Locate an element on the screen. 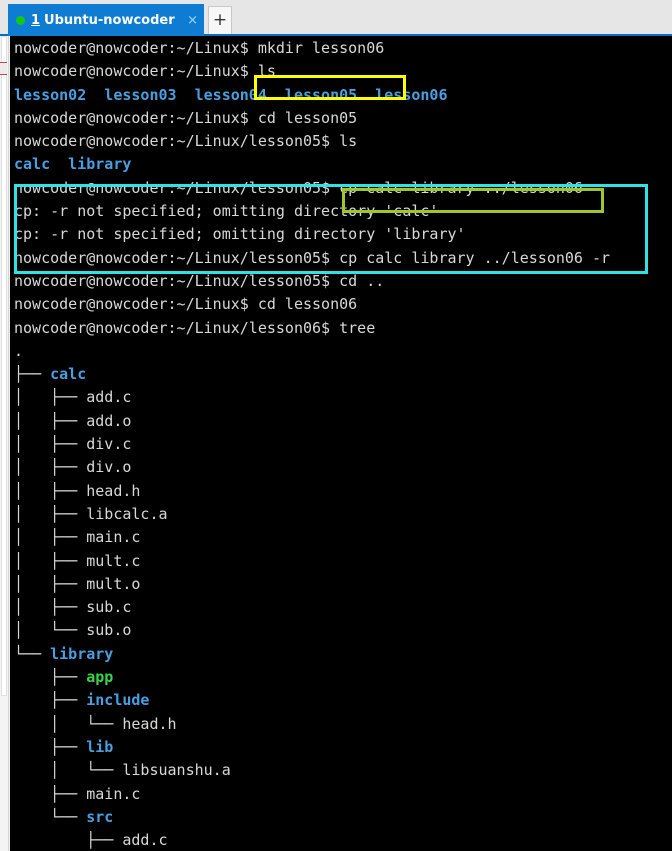 Image resolution: width=672 pixels, height=851 pixels. terminal-line: │ └── head.h is located at coordinates (341, 724).